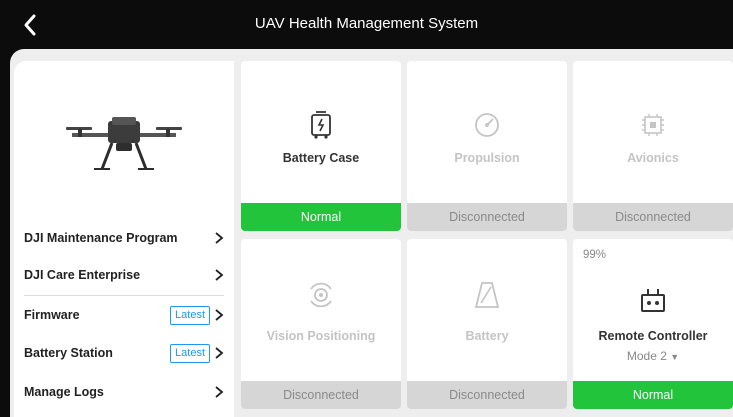 Image resolution: width=733 pixels, height=417 pixels. I want to click on module-name: Battery, so click(487, 336).